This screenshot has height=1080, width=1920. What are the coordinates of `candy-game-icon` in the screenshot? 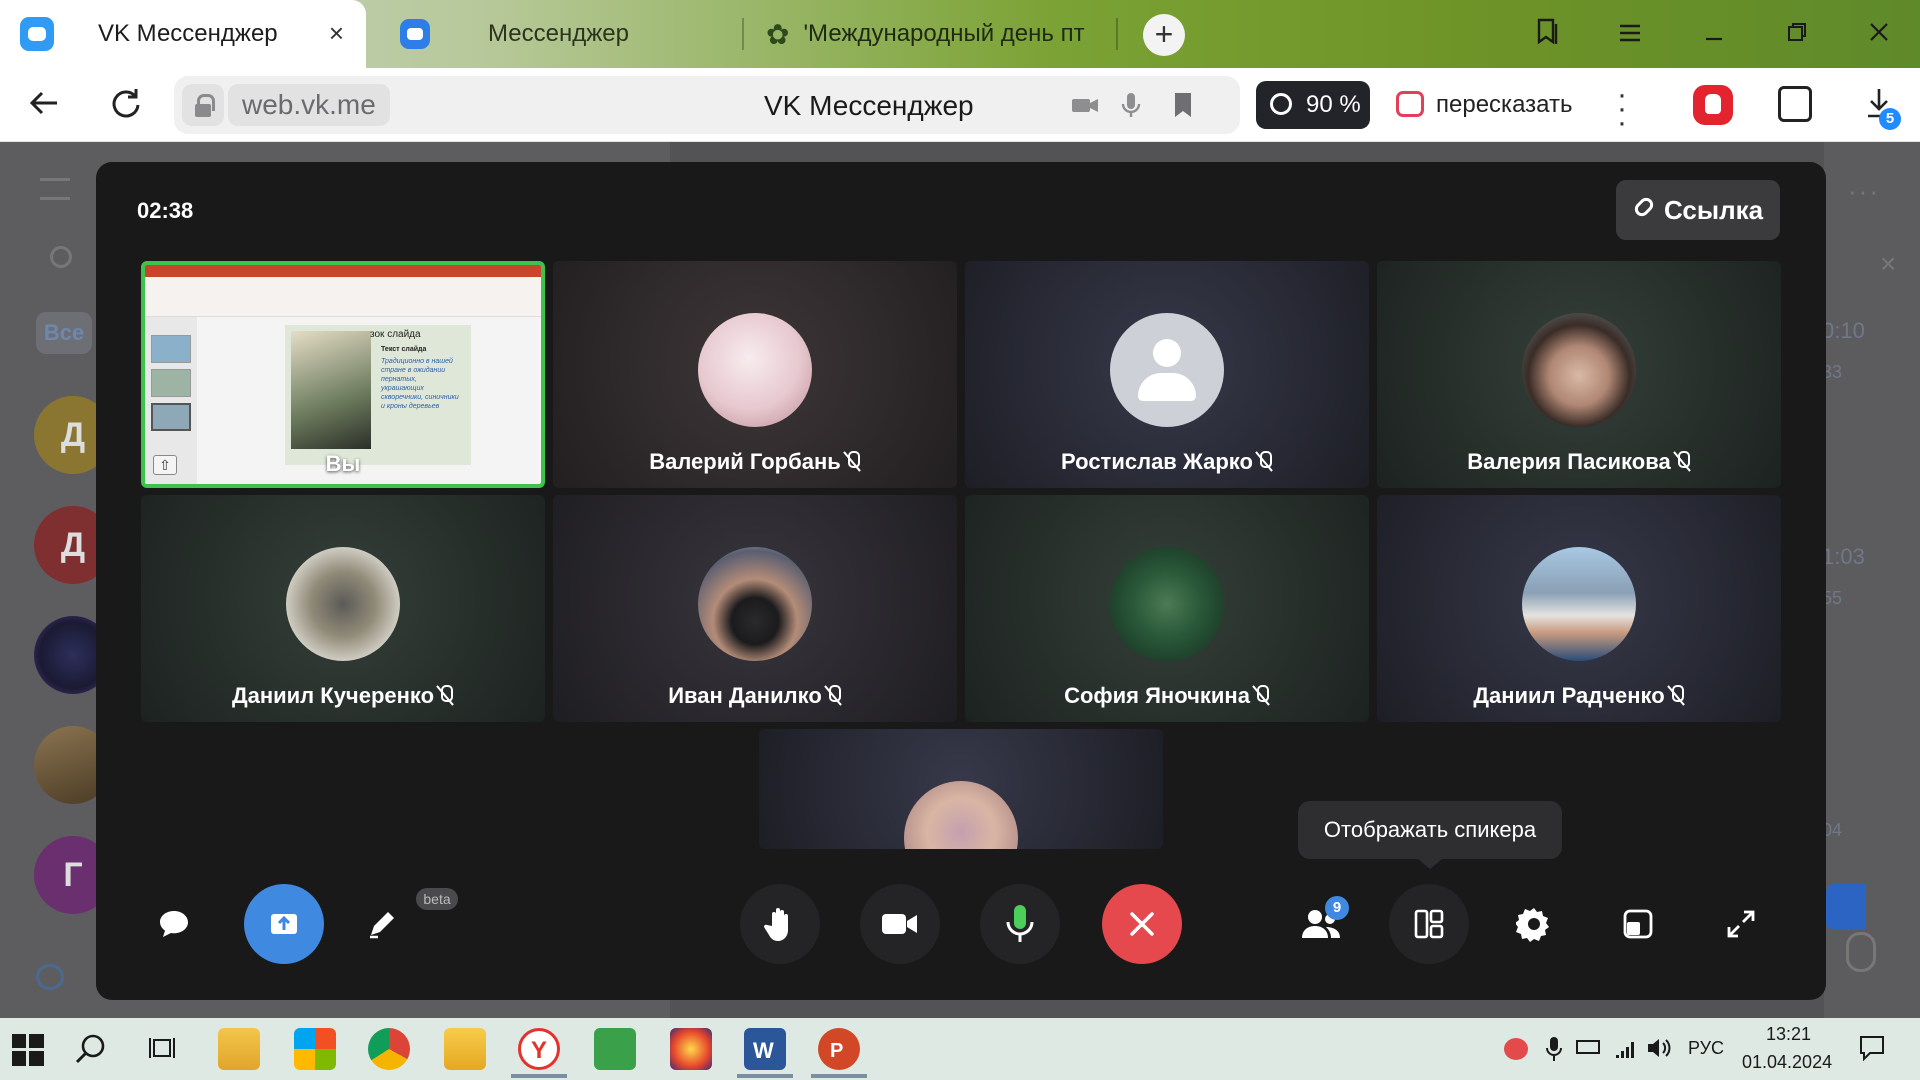 It's located at (691, 1049).